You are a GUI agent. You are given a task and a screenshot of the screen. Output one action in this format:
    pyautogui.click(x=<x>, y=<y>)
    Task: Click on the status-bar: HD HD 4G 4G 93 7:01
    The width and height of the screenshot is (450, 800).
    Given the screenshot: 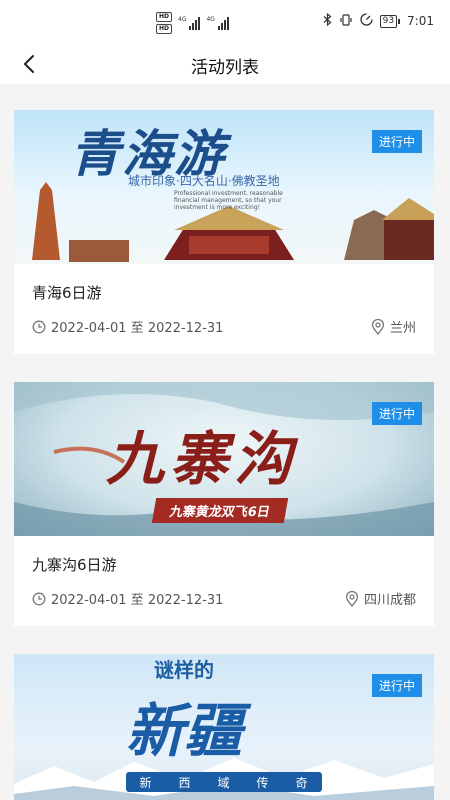 What is the action you would take?
    pyautogui.click(x=225, y=22)
    